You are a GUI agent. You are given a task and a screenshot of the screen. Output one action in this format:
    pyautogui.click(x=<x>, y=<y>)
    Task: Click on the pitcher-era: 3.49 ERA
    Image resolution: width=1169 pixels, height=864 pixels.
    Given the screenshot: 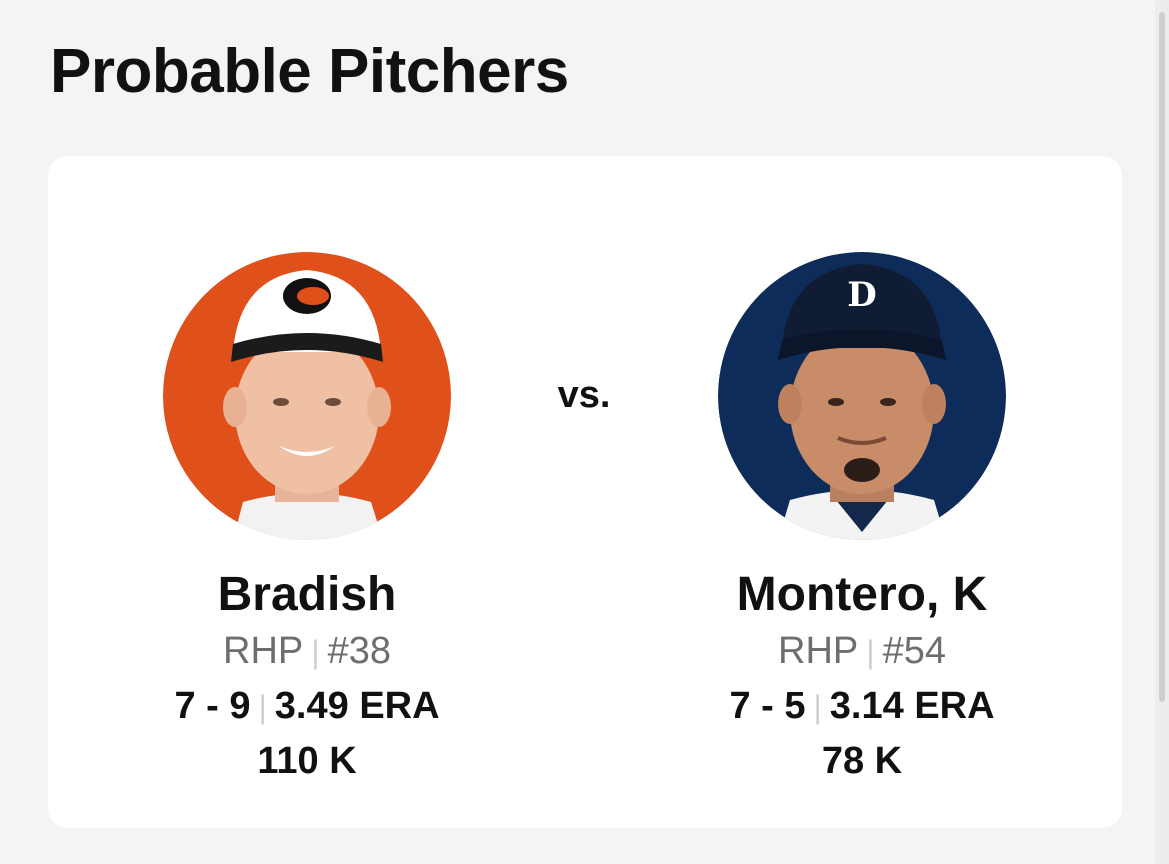 What is the action you would take?
    pyautogui.click(x=357, y=706)
    